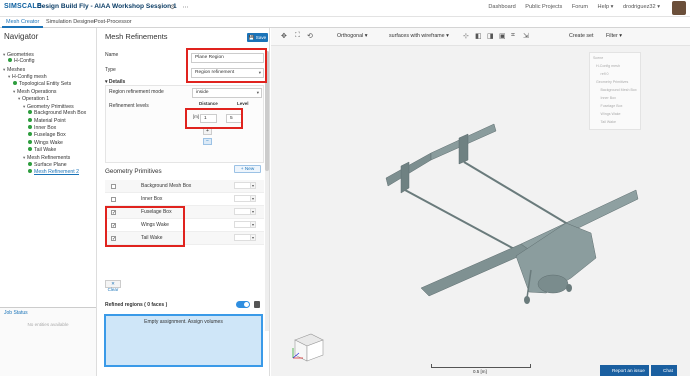  I want to click on create-set-button: Create set, so click(581, 36).